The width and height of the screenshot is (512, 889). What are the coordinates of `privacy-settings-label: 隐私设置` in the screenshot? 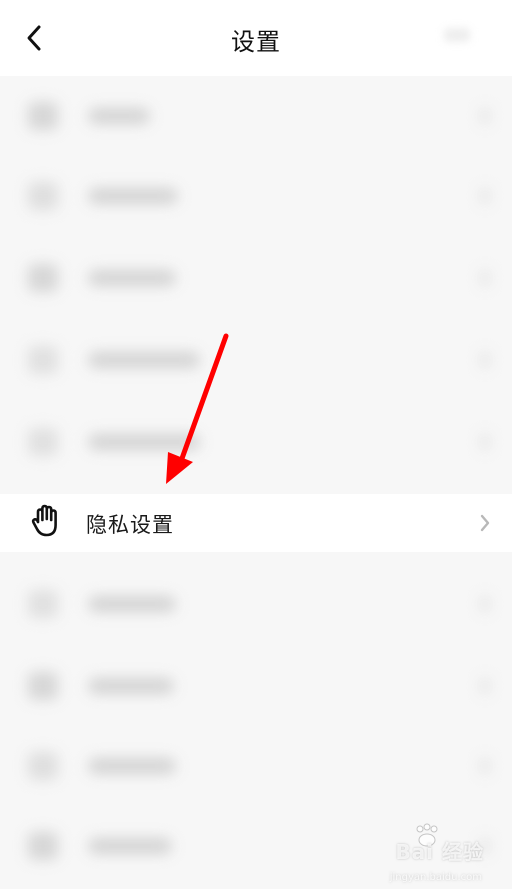 It's located at (130, 525).